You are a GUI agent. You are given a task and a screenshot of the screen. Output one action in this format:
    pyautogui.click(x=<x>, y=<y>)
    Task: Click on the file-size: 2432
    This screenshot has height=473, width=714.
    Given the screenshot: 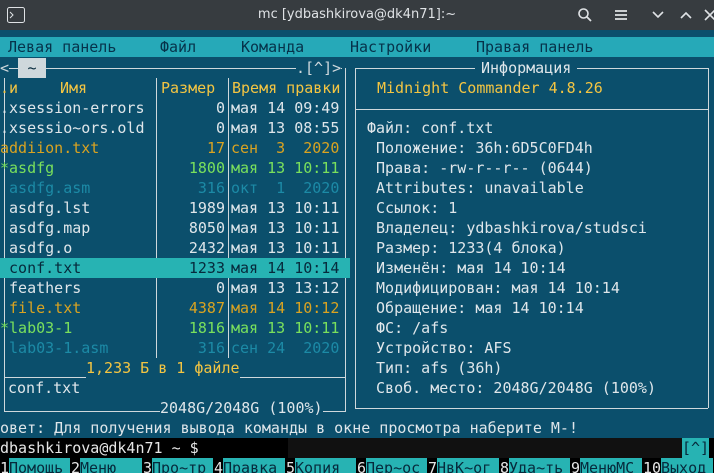 What is the action you would take?
    pyautogui.click(x=206, y=248)
    